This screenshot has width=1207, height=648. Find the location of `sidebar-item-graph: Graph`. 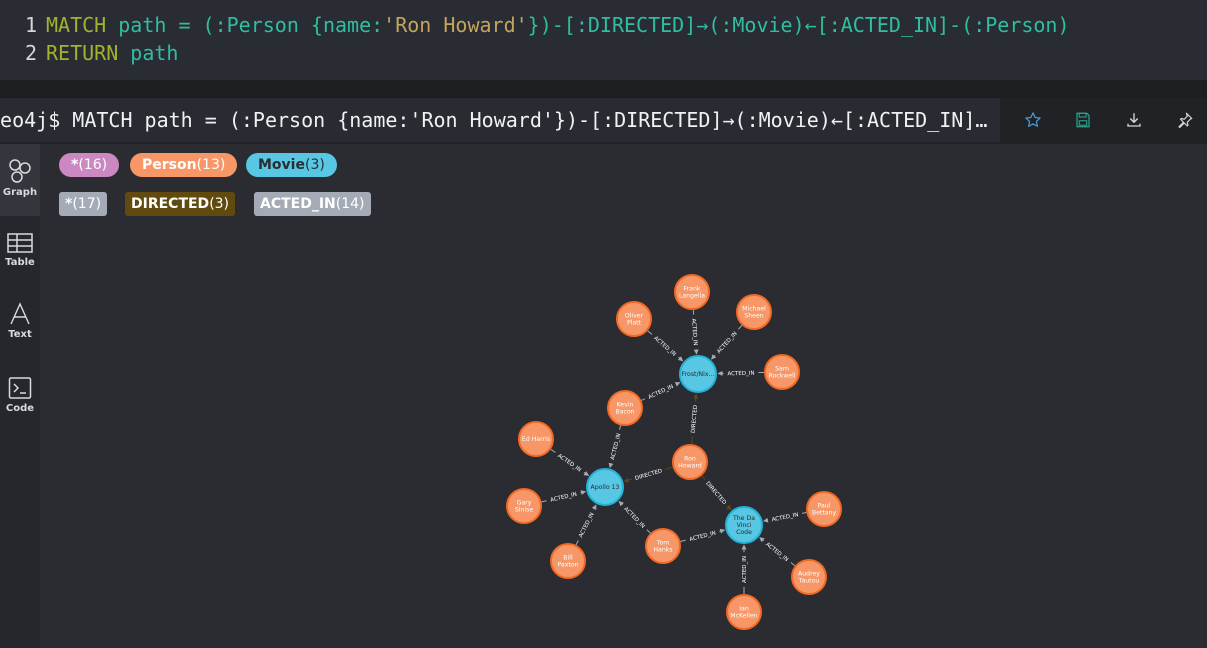

sidebar-item-graph: Graph is located at coordinates (20, 180).